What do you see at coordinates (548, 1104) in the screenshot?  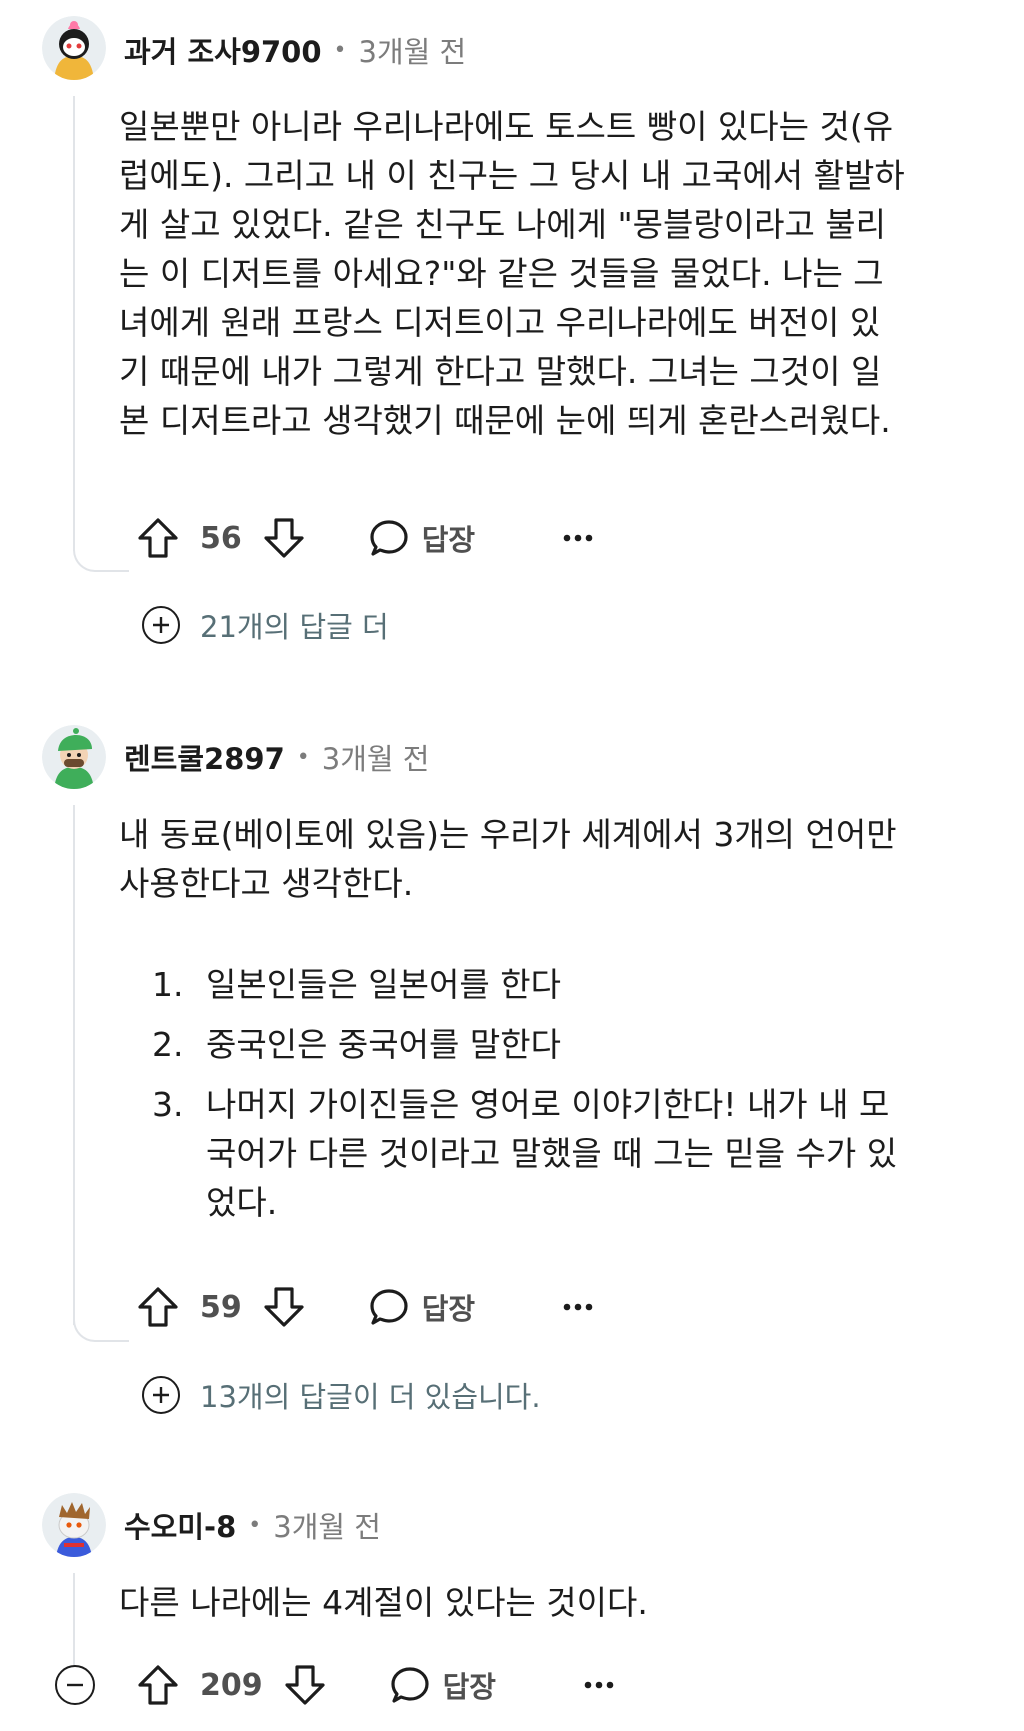 I see `list-item-text: 나머지 가이진들은 영어로 이야기한다! 내가 내 모` at bounding box center [548, 1104].